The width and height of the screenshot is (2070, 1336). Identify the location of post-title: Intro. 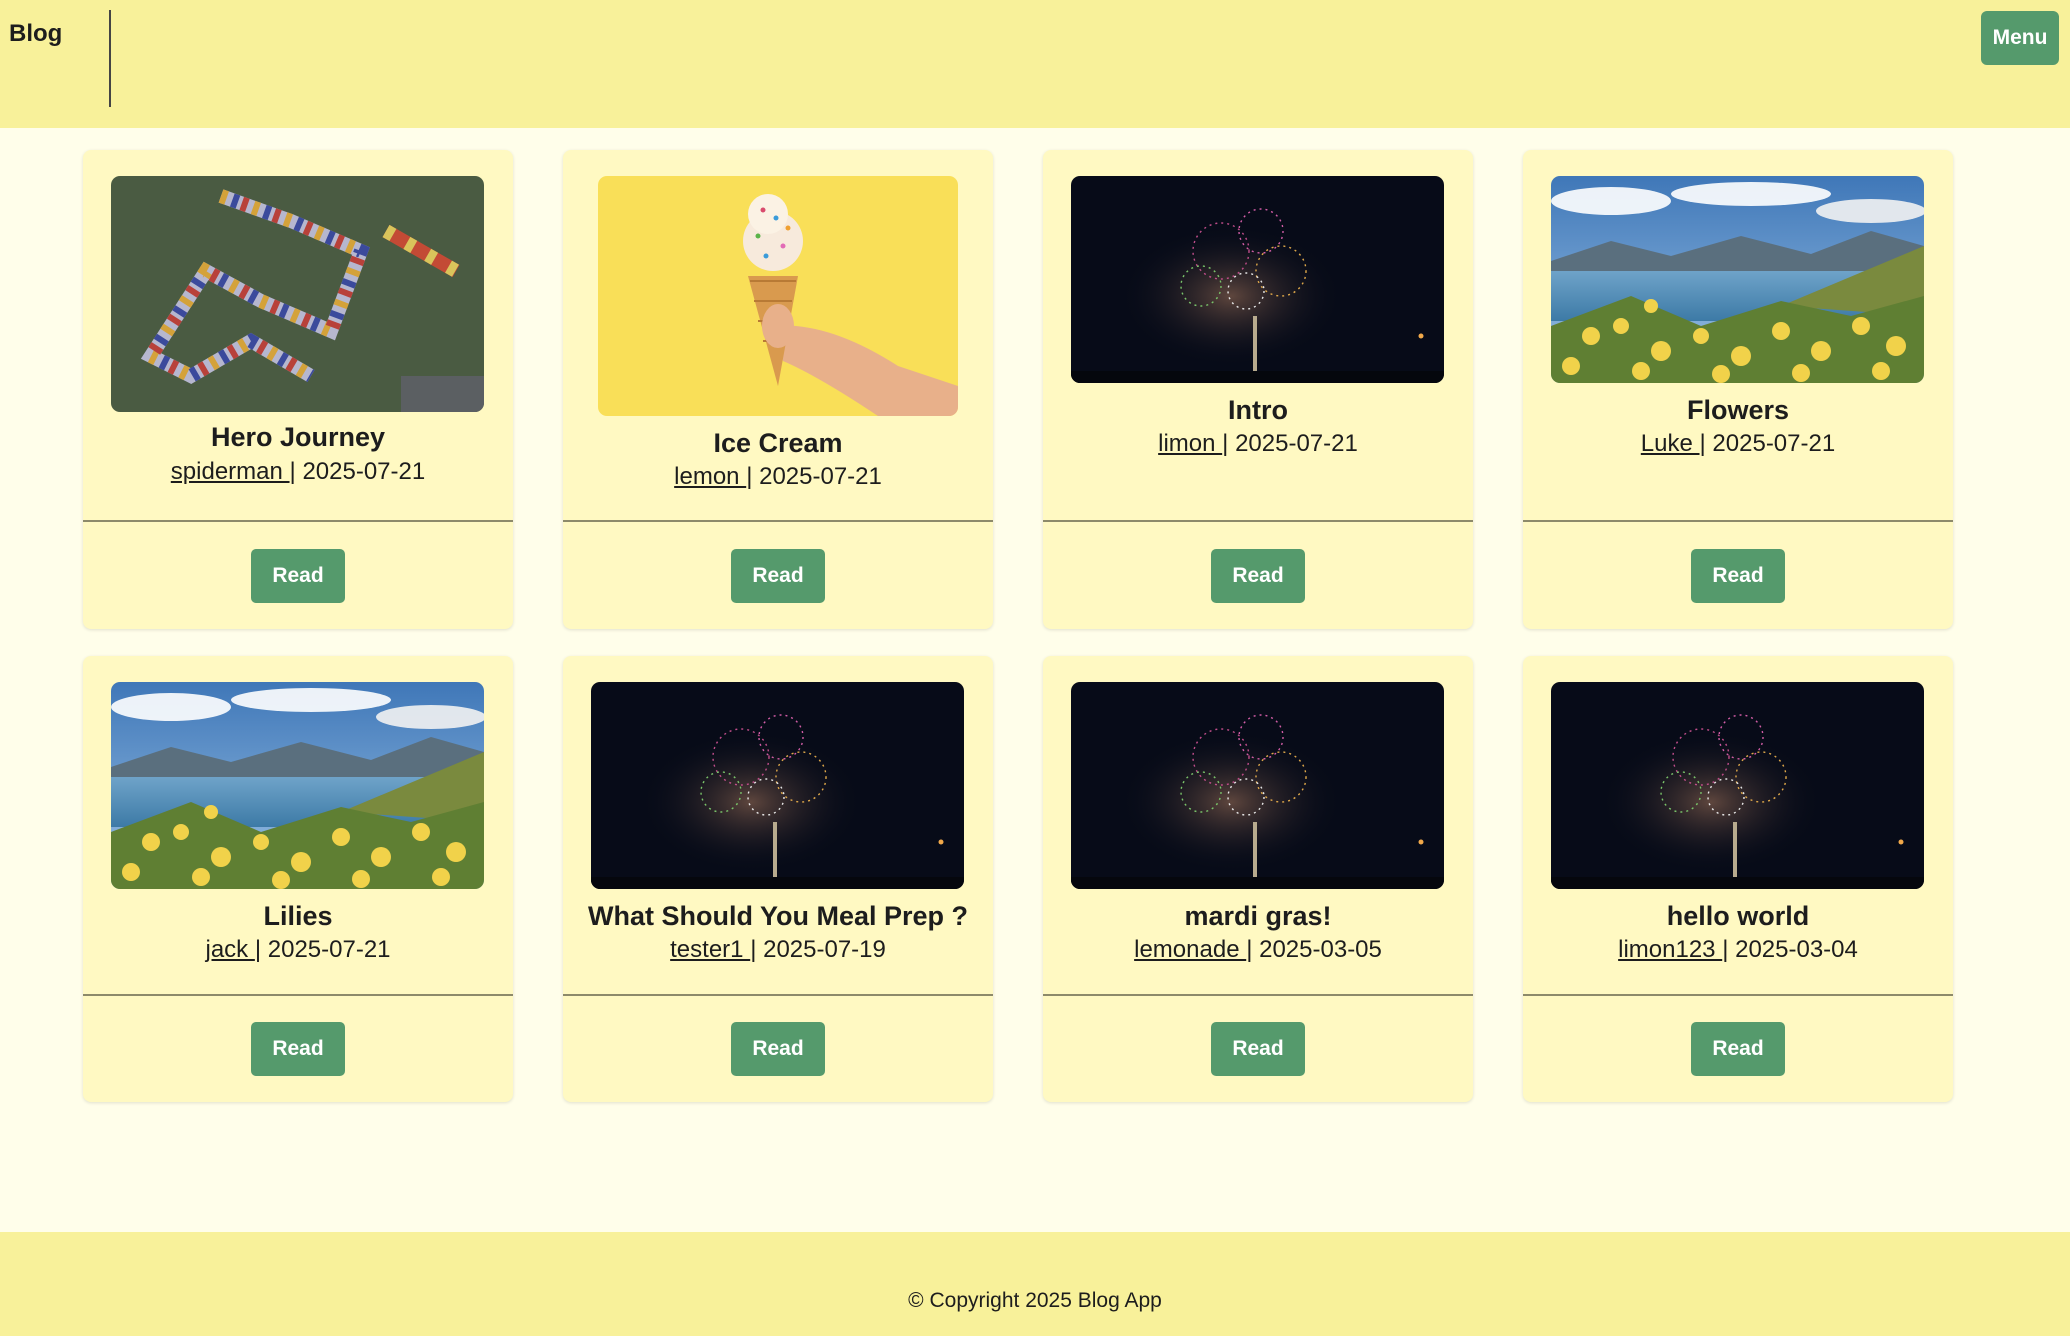
(1258, 410).